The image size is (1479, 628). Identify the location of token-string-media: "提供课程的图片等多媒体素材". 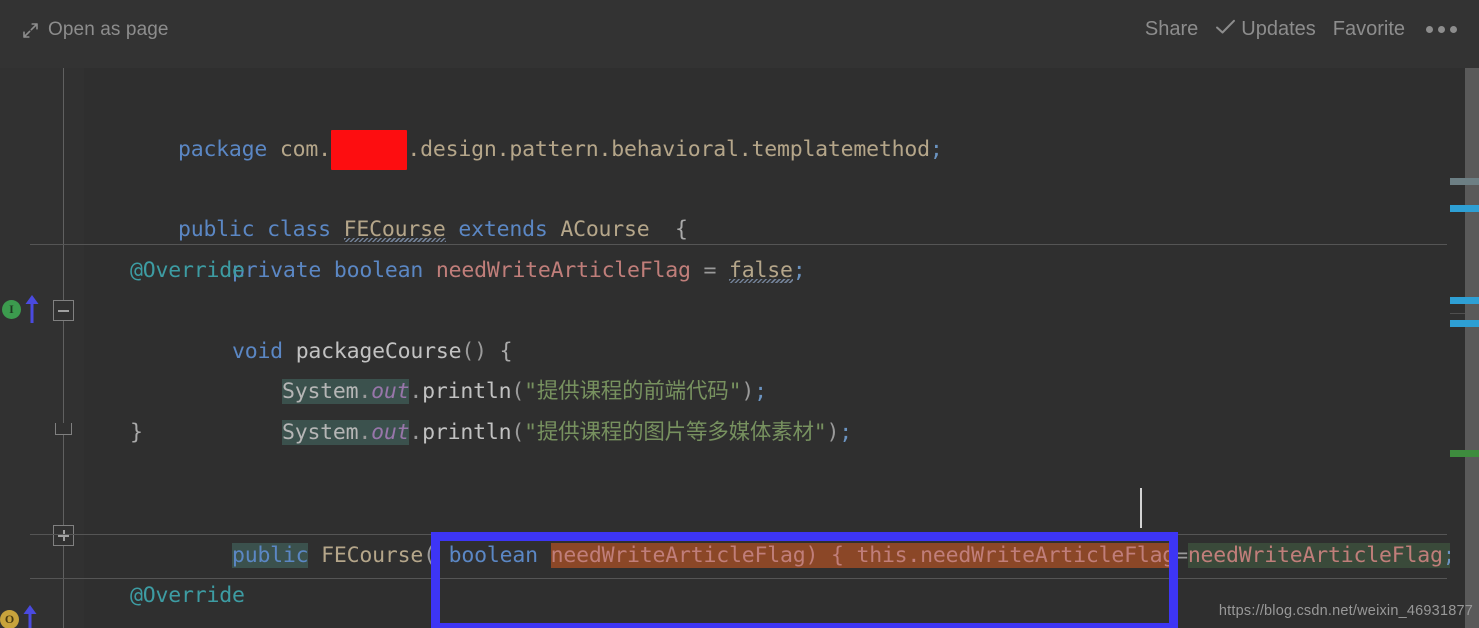
(675, 432).